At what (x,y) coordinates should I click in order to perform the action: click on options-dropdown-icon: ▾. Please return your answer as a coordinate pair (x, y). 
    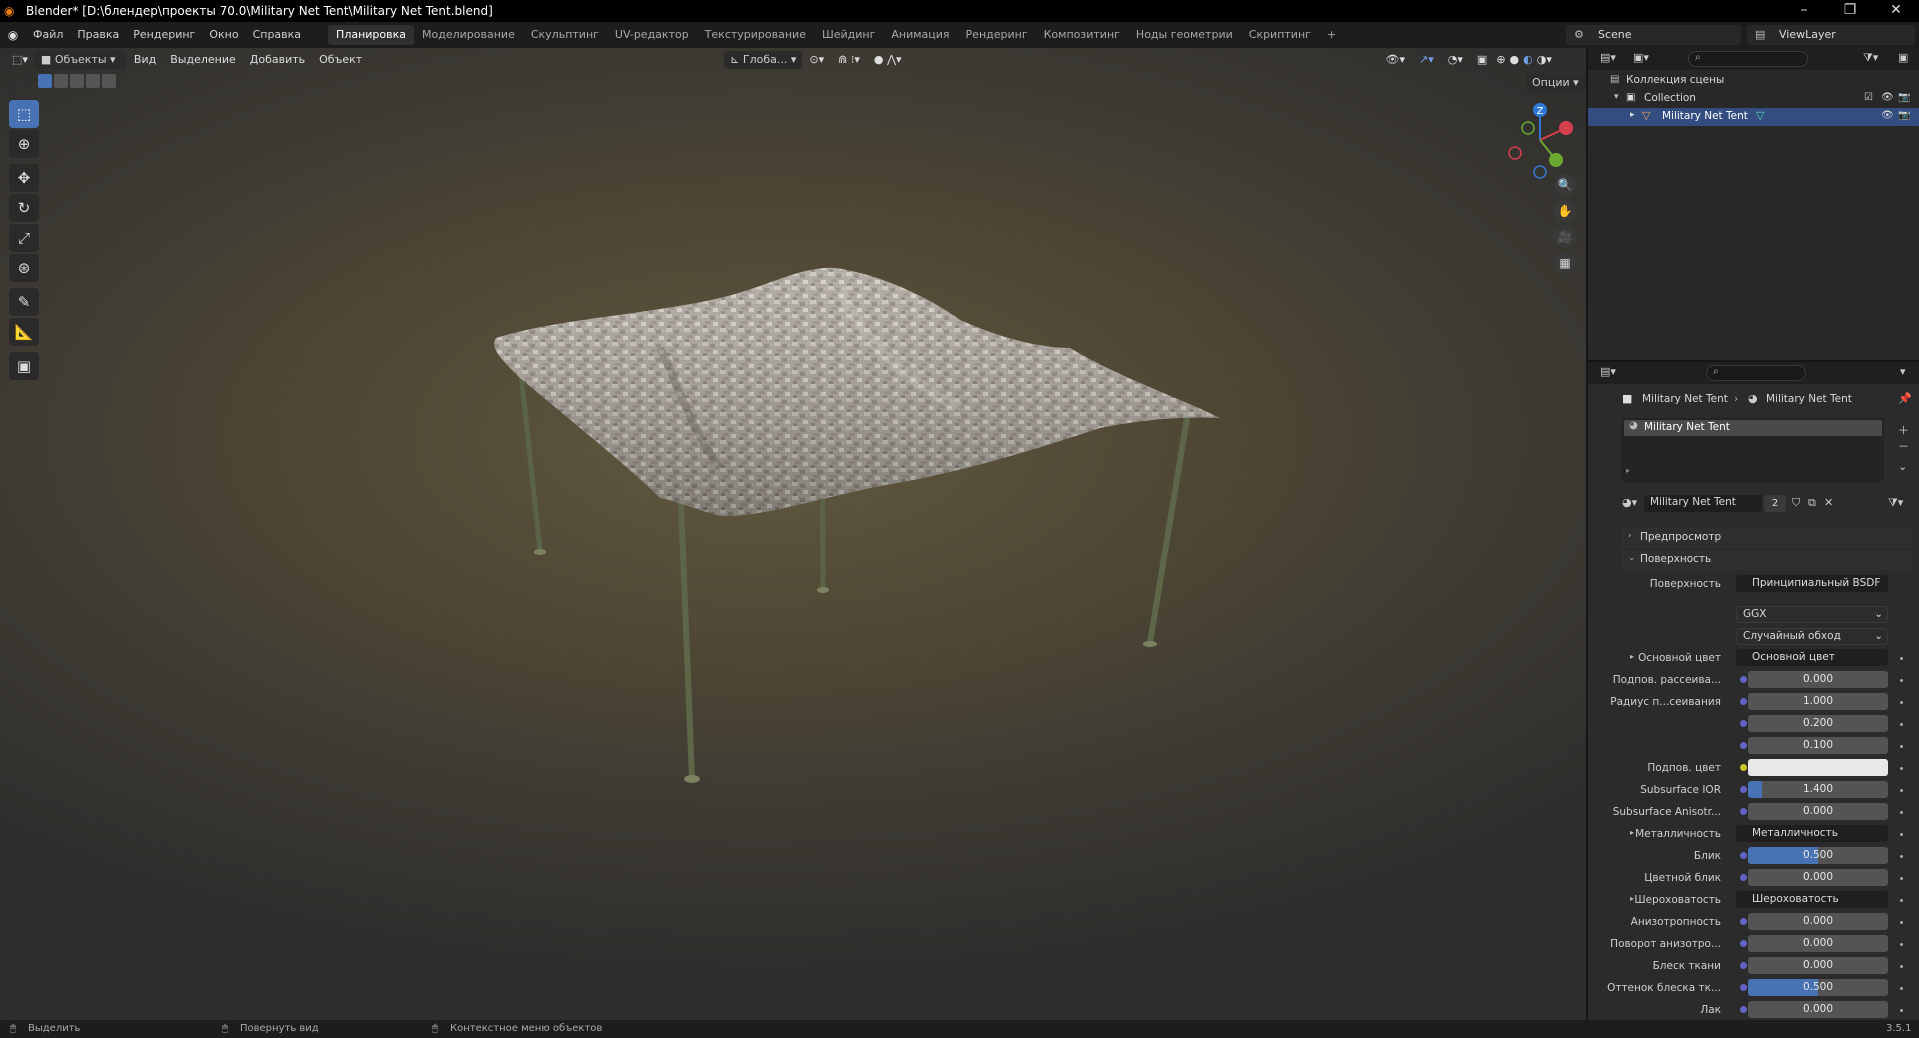
    Looking at the image, I should click on (1903, 371).